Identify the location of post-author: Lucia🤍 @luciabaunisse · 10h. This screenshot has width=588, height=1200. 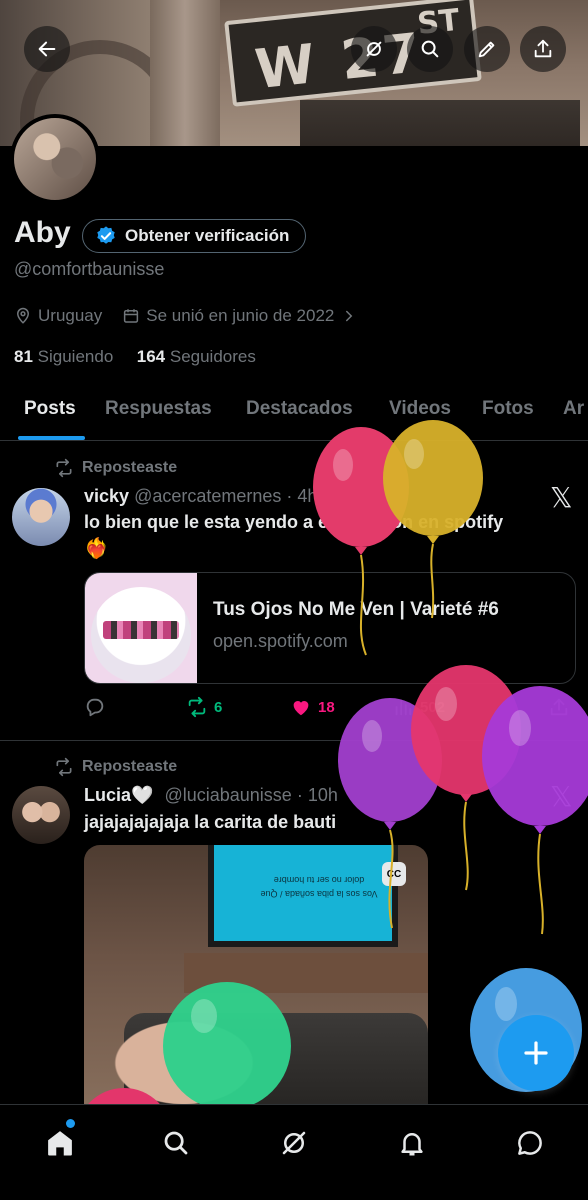
(211, 795).